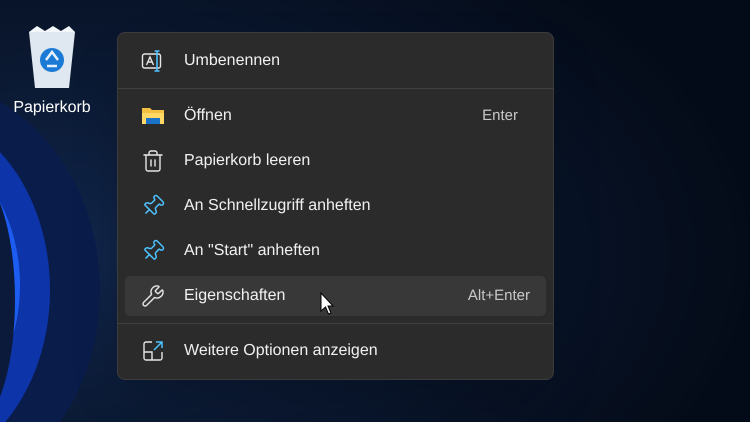 The image size is (750, 422). What do you see at coordinates (335, 116) in the screenshot?
I see `menu-item: Öffnen Enter` at bounding box center [335, 116].